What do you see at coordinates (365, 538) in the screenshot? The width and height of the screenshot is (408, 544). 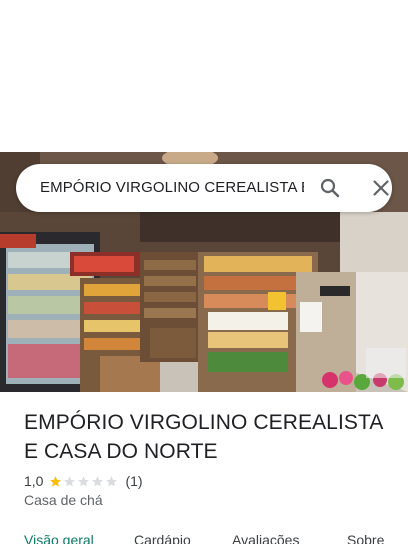 I see `tab-about: Sobre` at bounding box center [365, 538].